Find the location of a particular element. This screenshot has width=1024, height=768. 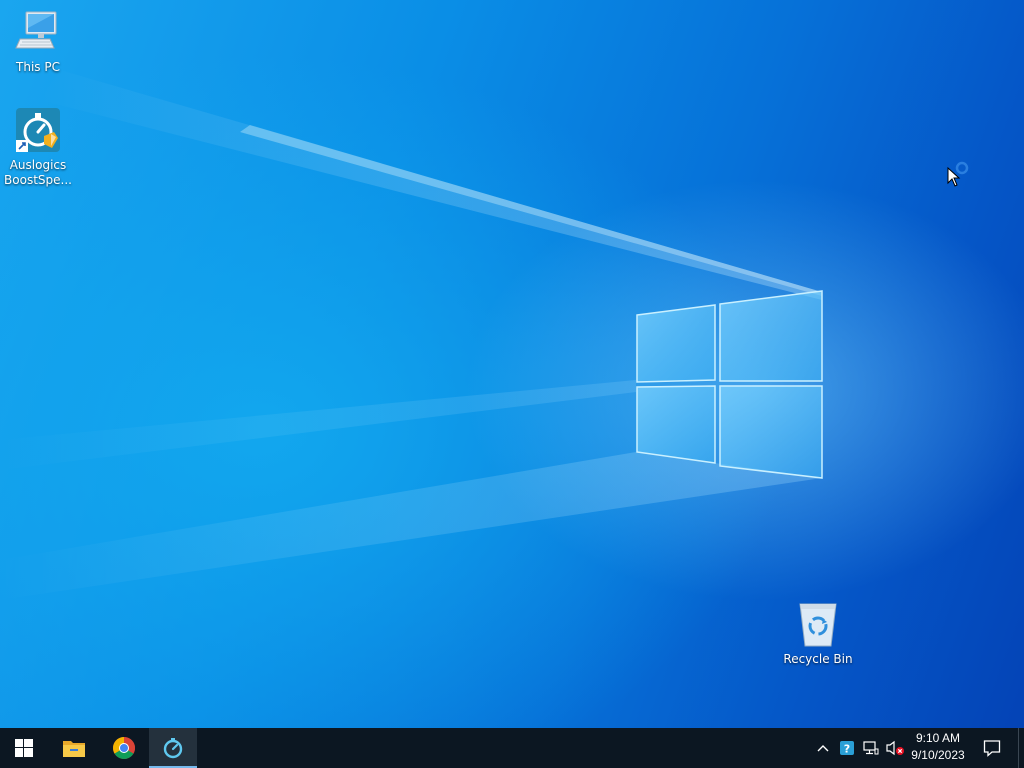

boostspeed-taskbar-button is located at coordinates (173, 748).